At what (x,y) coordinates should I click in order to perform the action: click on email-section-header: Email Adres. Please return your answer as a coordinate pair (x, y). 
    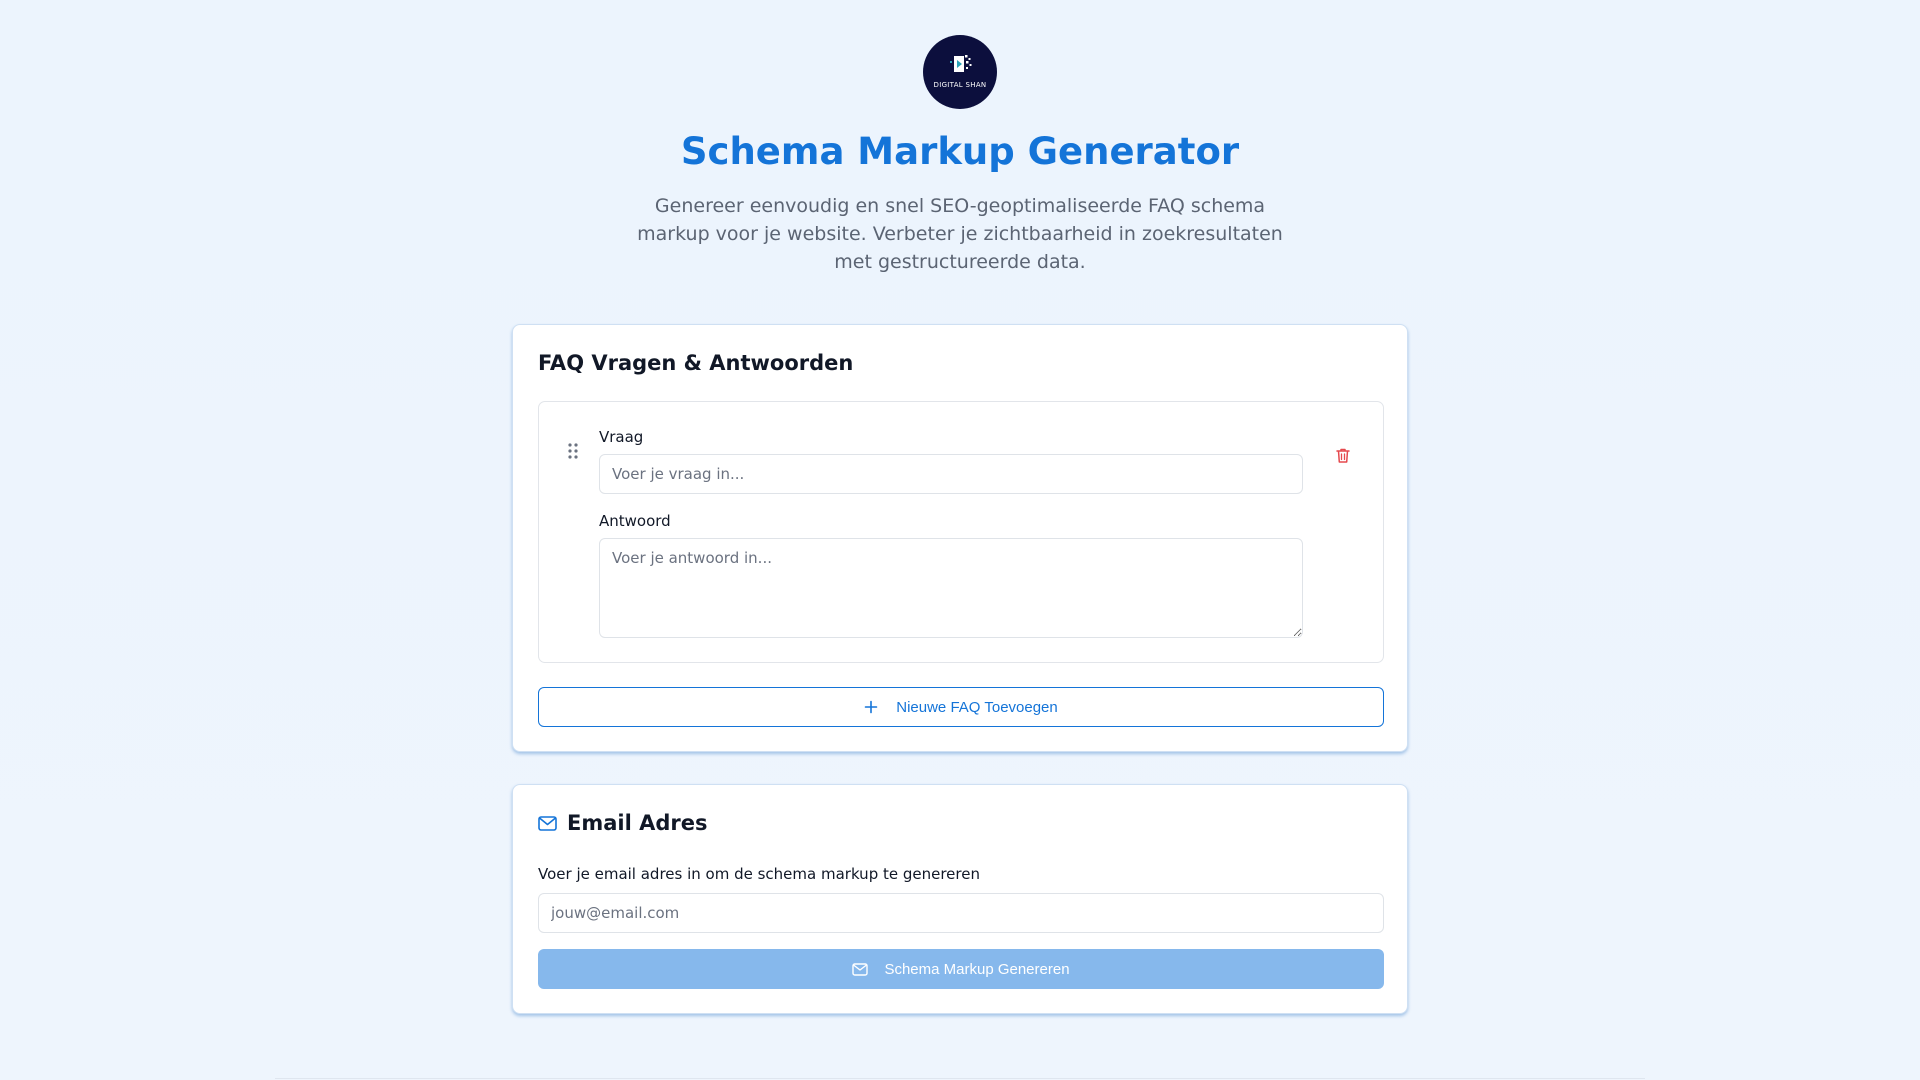
    Looking at the image, I should click on (623, 823).